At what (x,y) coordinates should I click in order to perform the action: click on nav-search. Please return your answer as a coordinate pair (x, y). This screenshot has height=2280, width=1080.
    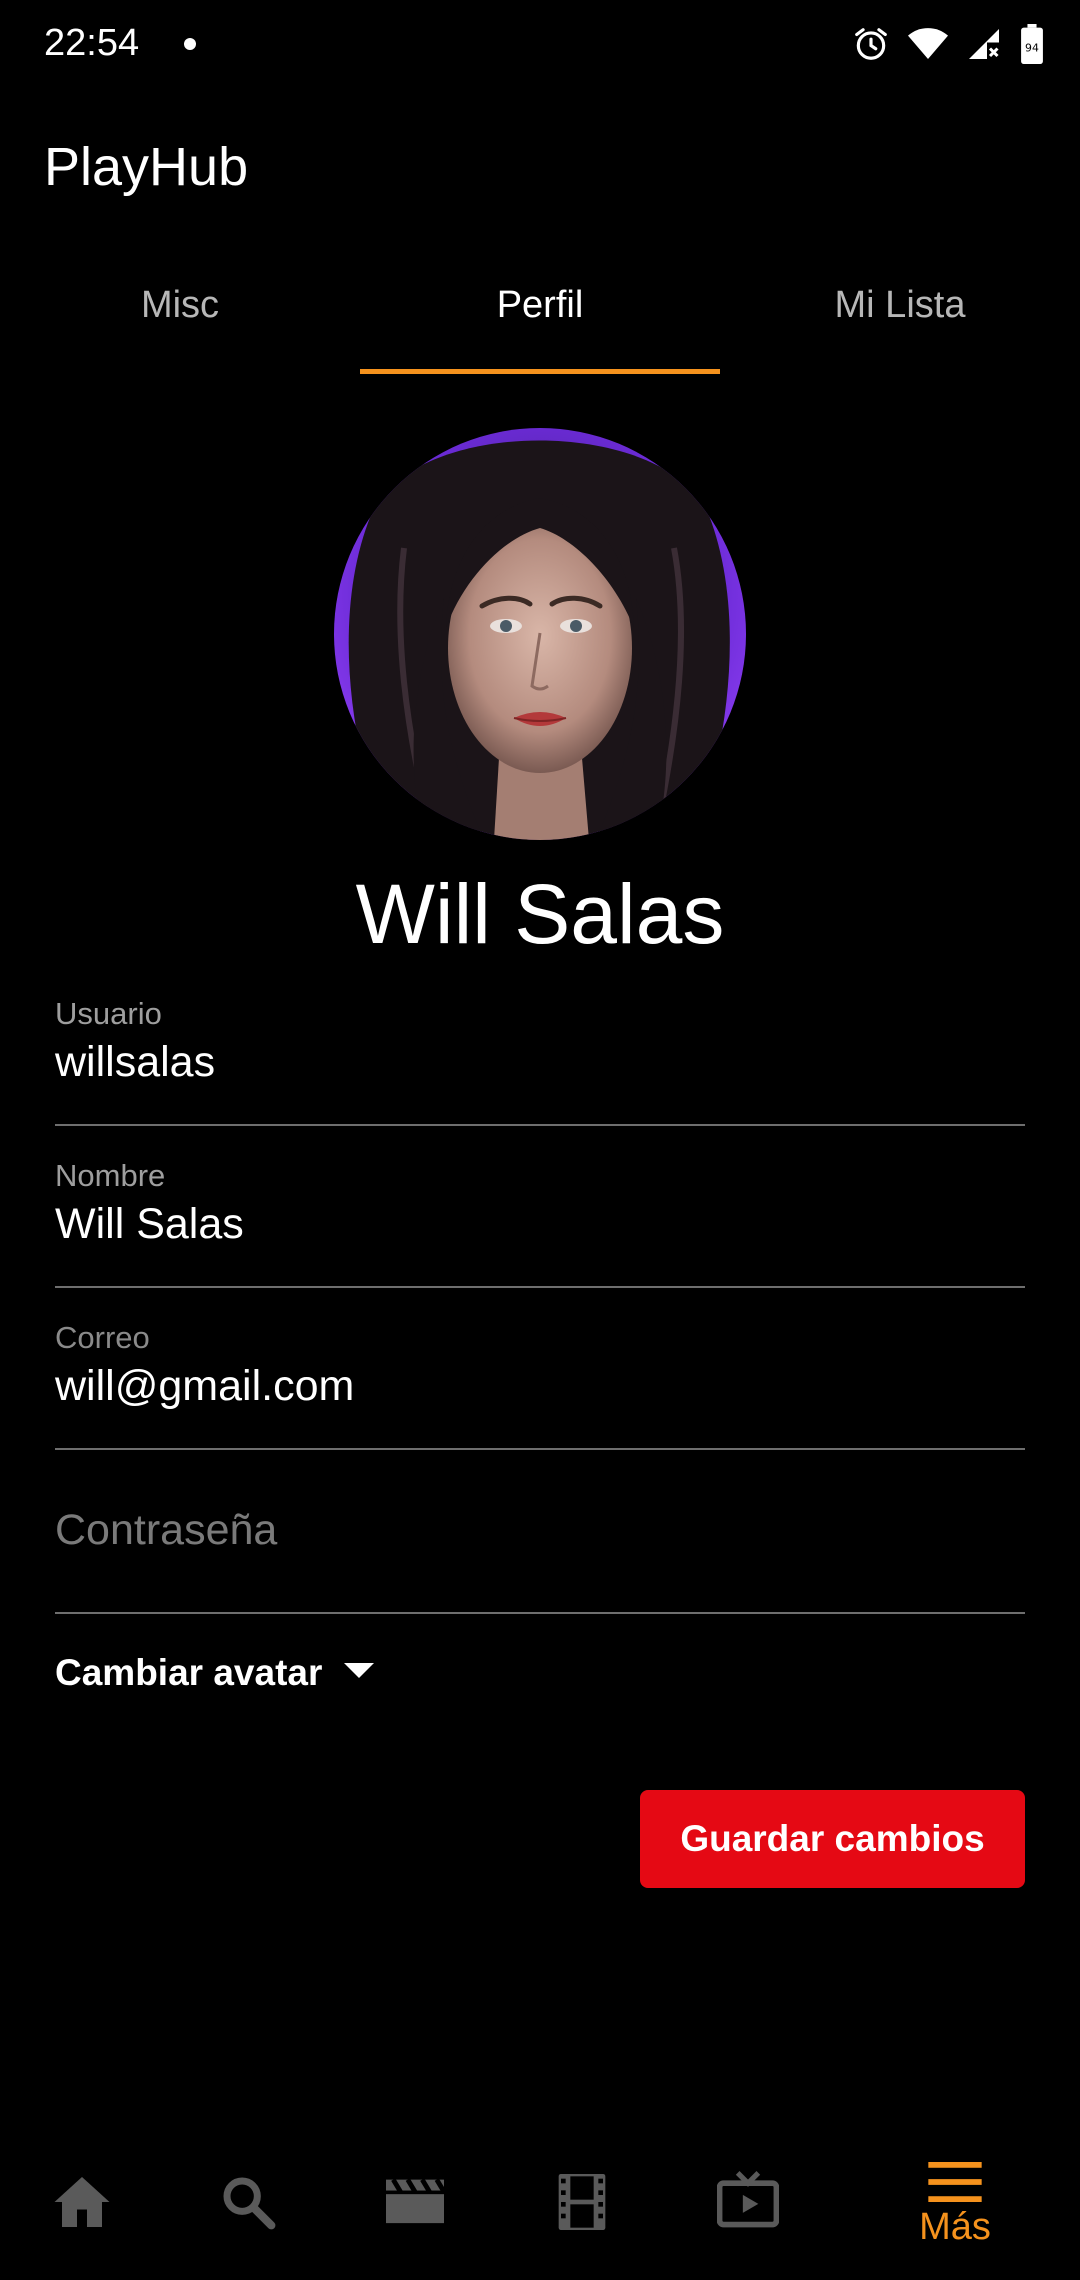
    Looking at the image, I should click on (248, 2210).